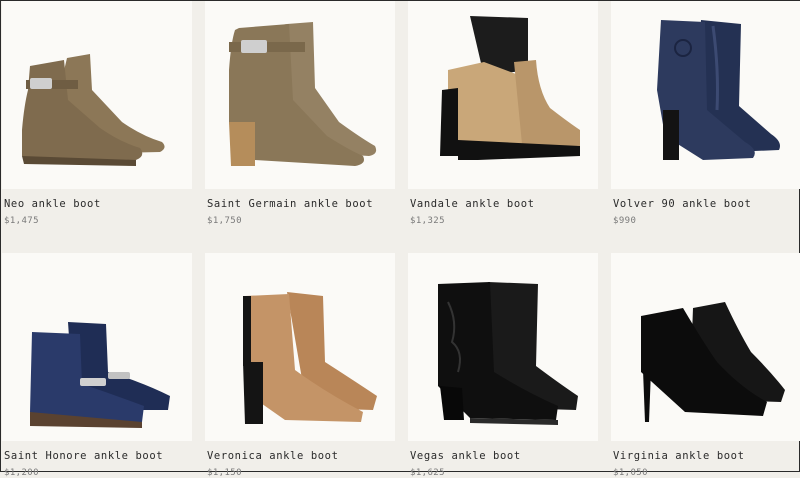  I want to click on product-card-saint-germain: Saint Germain ankle boot $1,750, so click(300, 120).